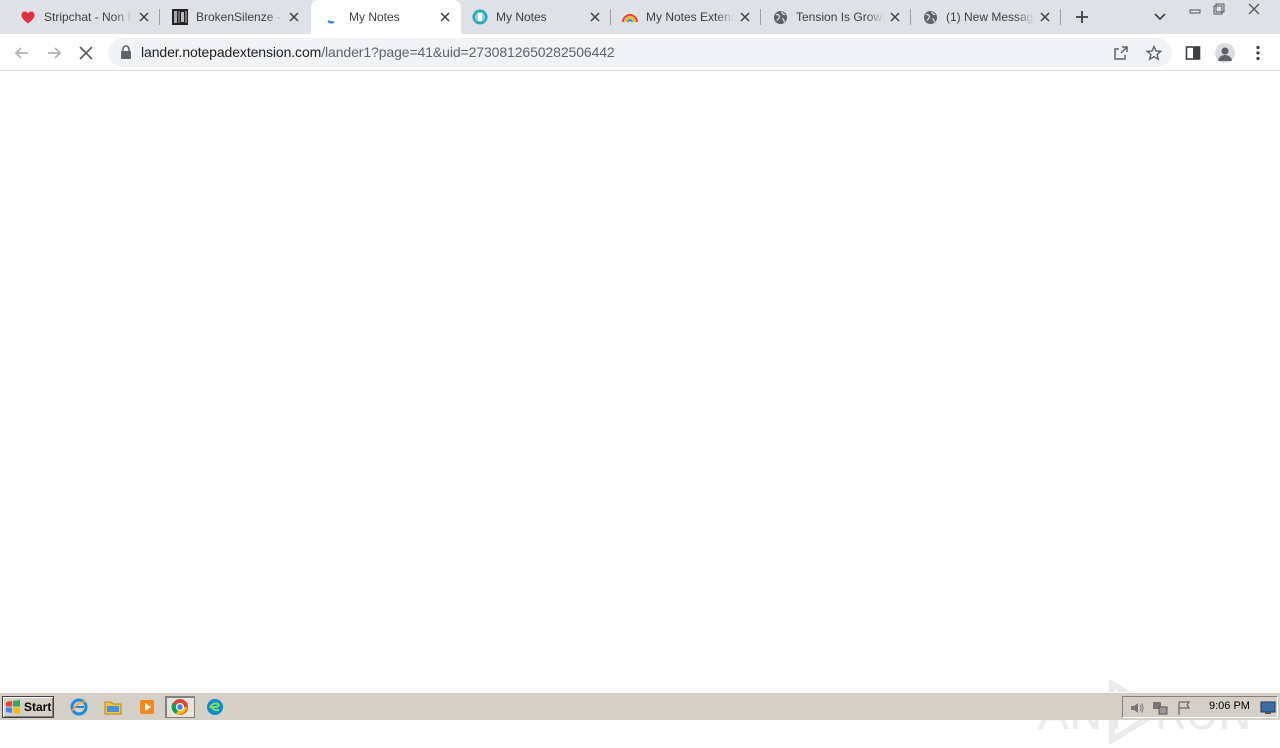  What do you see at coordinates (240, 17) in the screenshot?
I see `tab-title: BrokenSilenze - Ur` at bounding box center [240, 17].